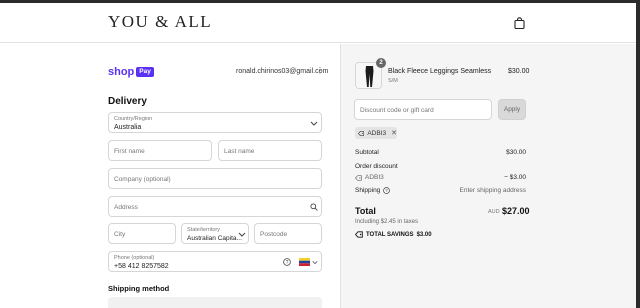 Image resolution: width=640 pixels, height=308 pixels. I want to click on applied-discount-chip: ADBI3 ✕, so click(376, 133).